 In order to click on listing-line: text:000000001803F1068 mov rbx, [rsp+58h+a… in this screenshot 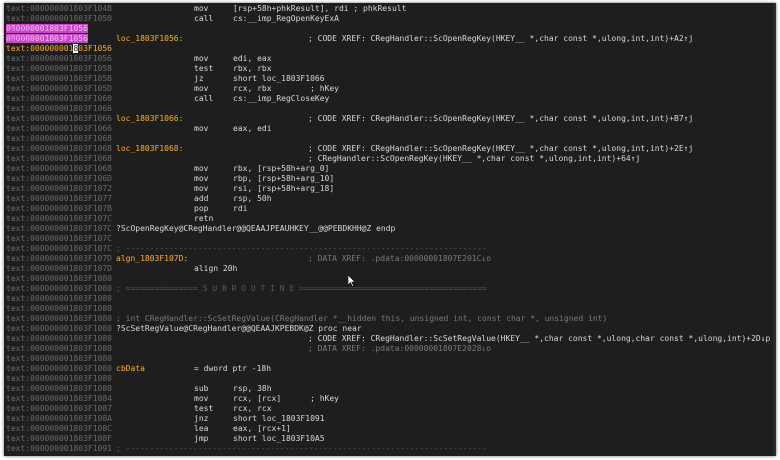, I will do `click(390, 169)`.